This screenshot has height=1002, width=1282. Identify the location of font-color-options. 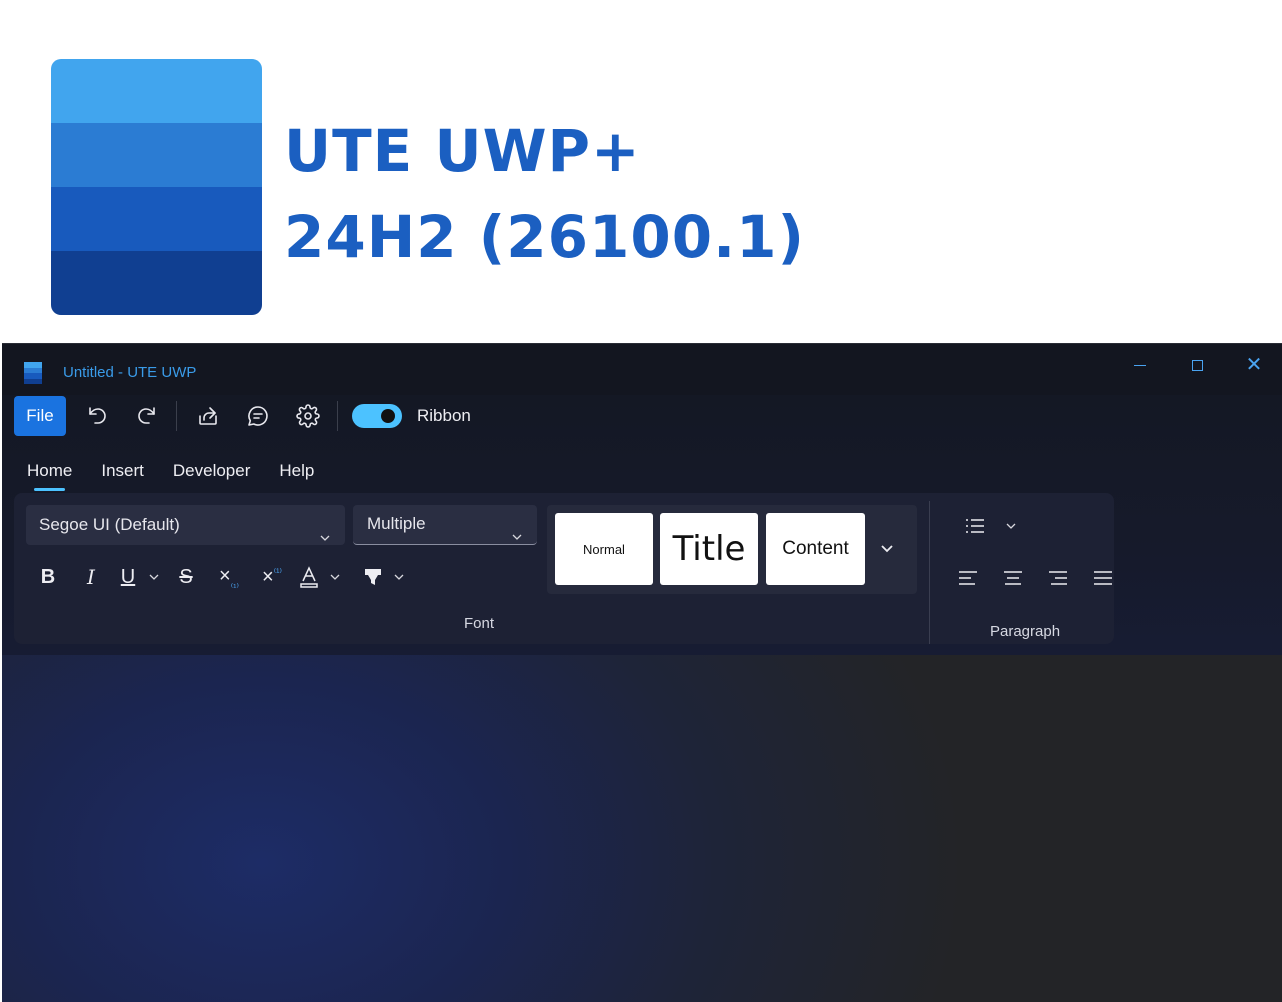
(335, 577).